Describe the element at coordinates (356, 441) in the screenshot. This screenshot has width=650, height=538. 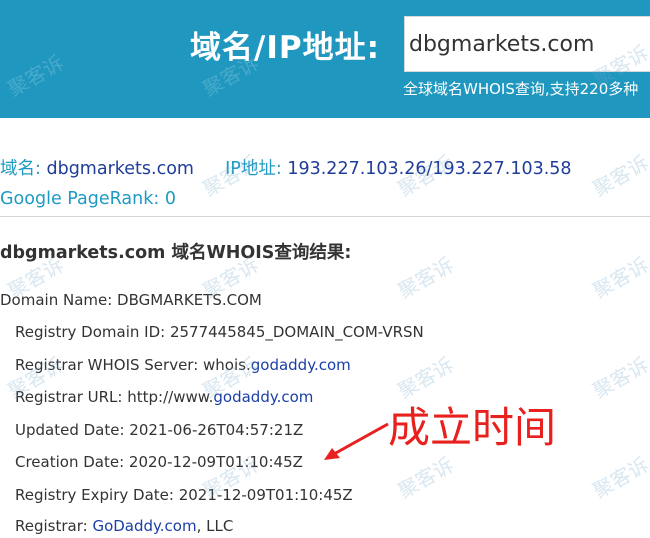
I see `red-arrow-icon` at that location.